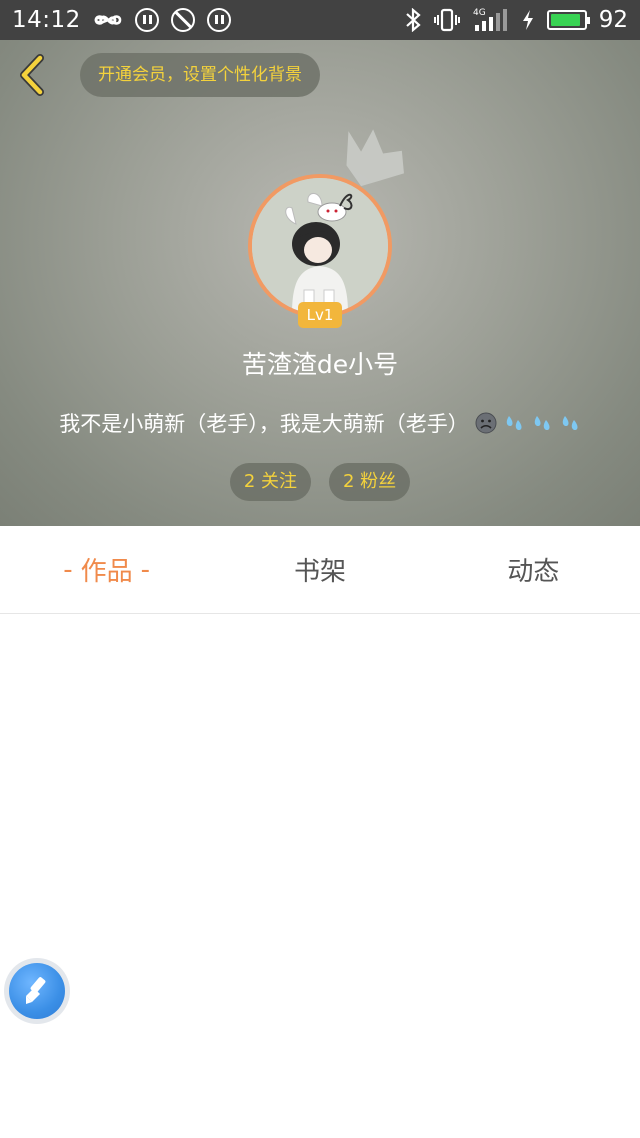 The image size is (640, 1138). Describe the element at coordinates (264, 424) in the screenshot. I see `bio-text: 我不是小萌新（老手），我是大萌新（老手）` at that location.